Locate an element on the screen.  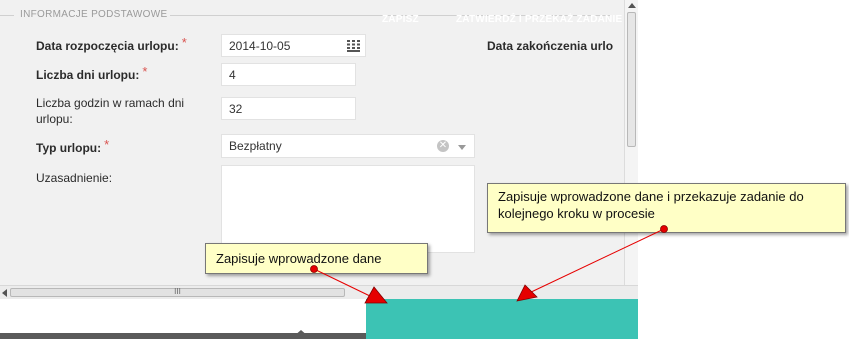
horizontal-scrollbar: III is located at coordinates (319, 292).